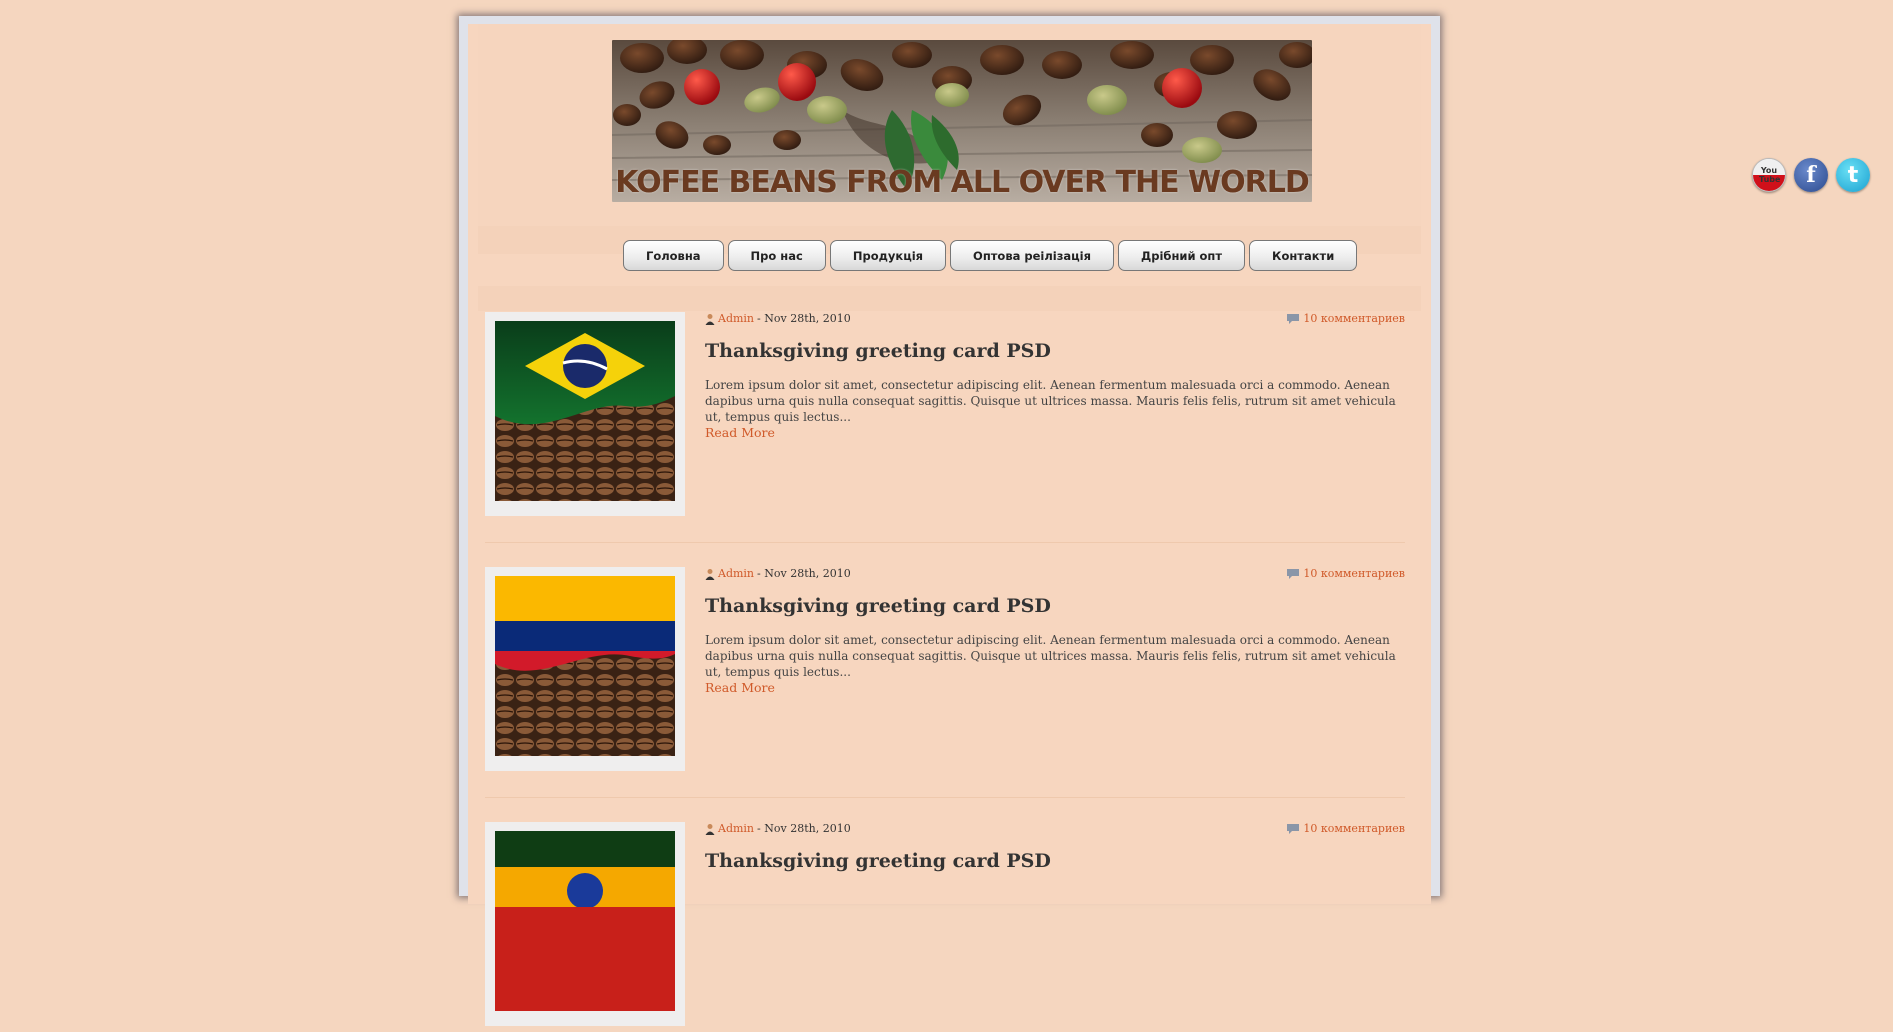 This screenshot has width=1893, height=1032. I want to click on twitter-icon: t, so click(1853, 175).